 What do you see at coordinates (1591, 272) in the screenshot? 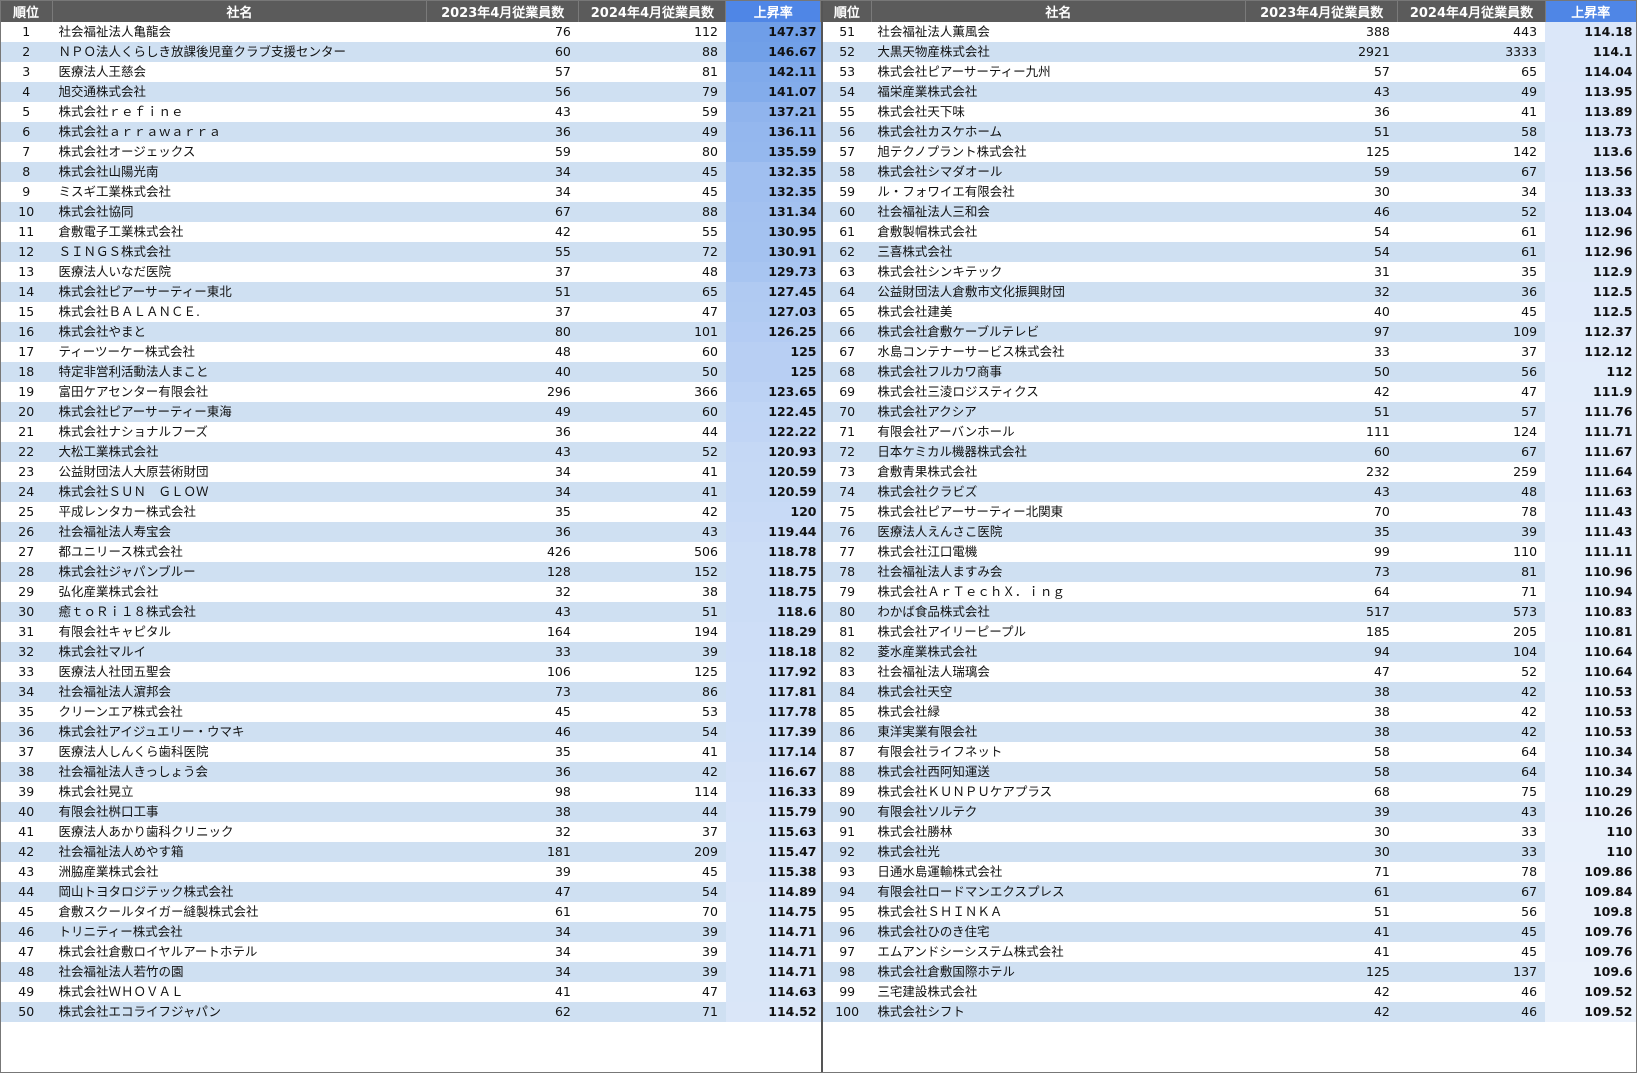
I see `rate-cell: 112.9` at bounding box center [1591, 272].